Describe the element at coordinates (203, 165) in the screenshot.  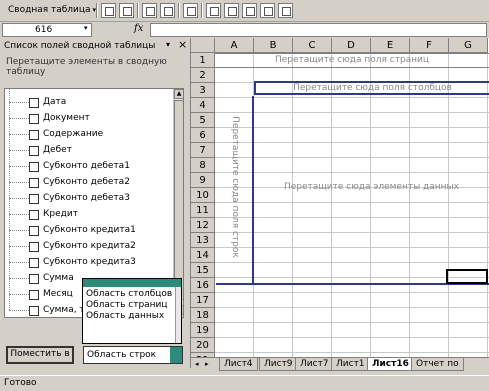
I see `row-header: 8` at that location.